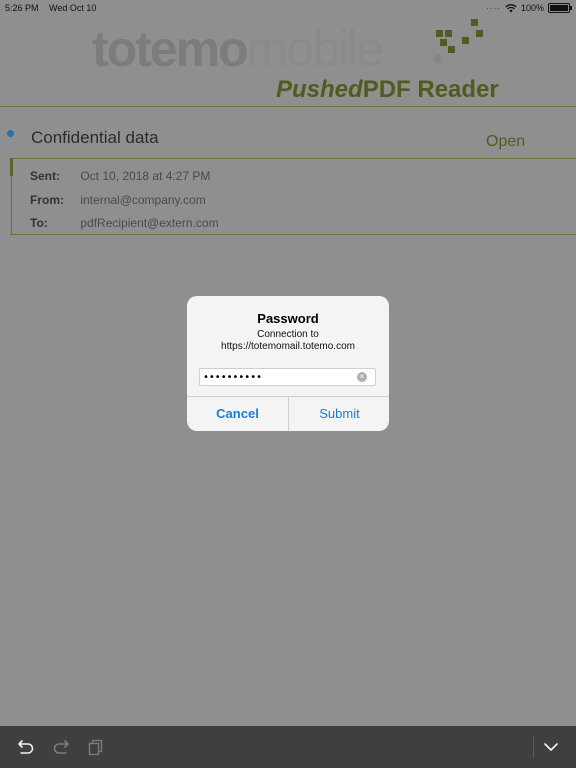  I want to click on dialog-message-line2: https://totemomail.totemo.com, so click(288, 346).